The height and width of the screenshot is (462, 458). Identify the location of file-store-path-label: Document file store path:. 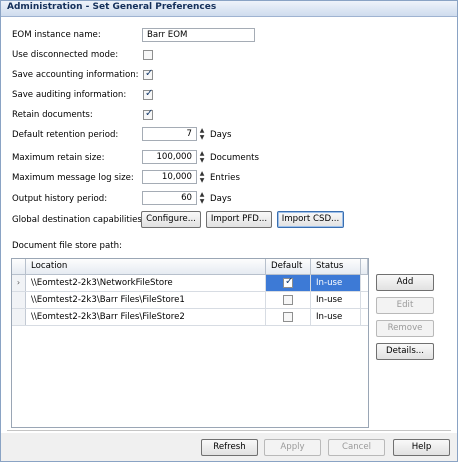
(67, 246).